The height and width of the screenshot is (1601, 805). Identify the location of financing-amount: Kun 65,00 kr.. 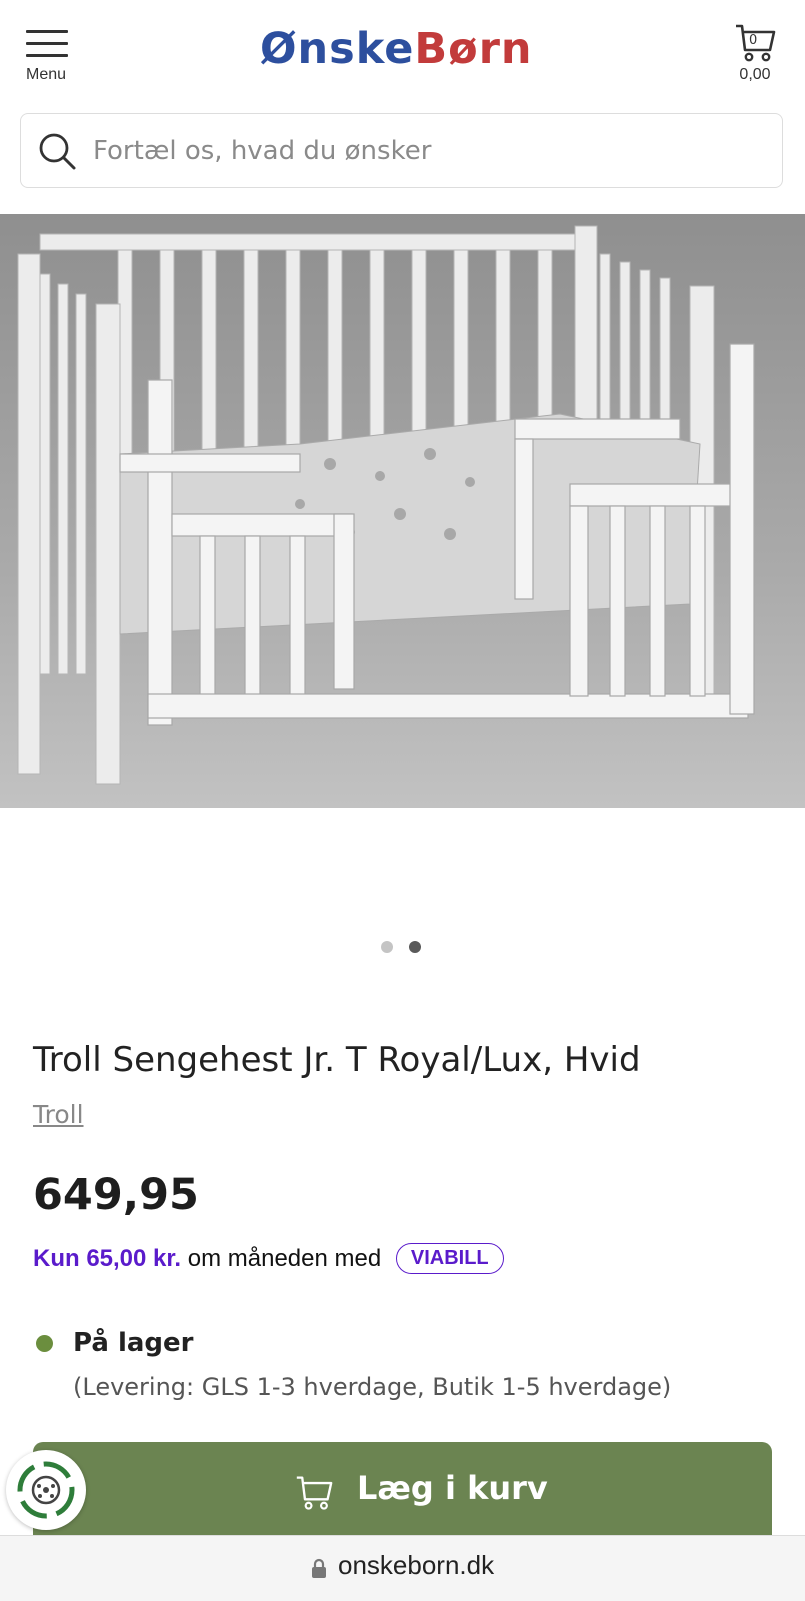
(107, 1258).